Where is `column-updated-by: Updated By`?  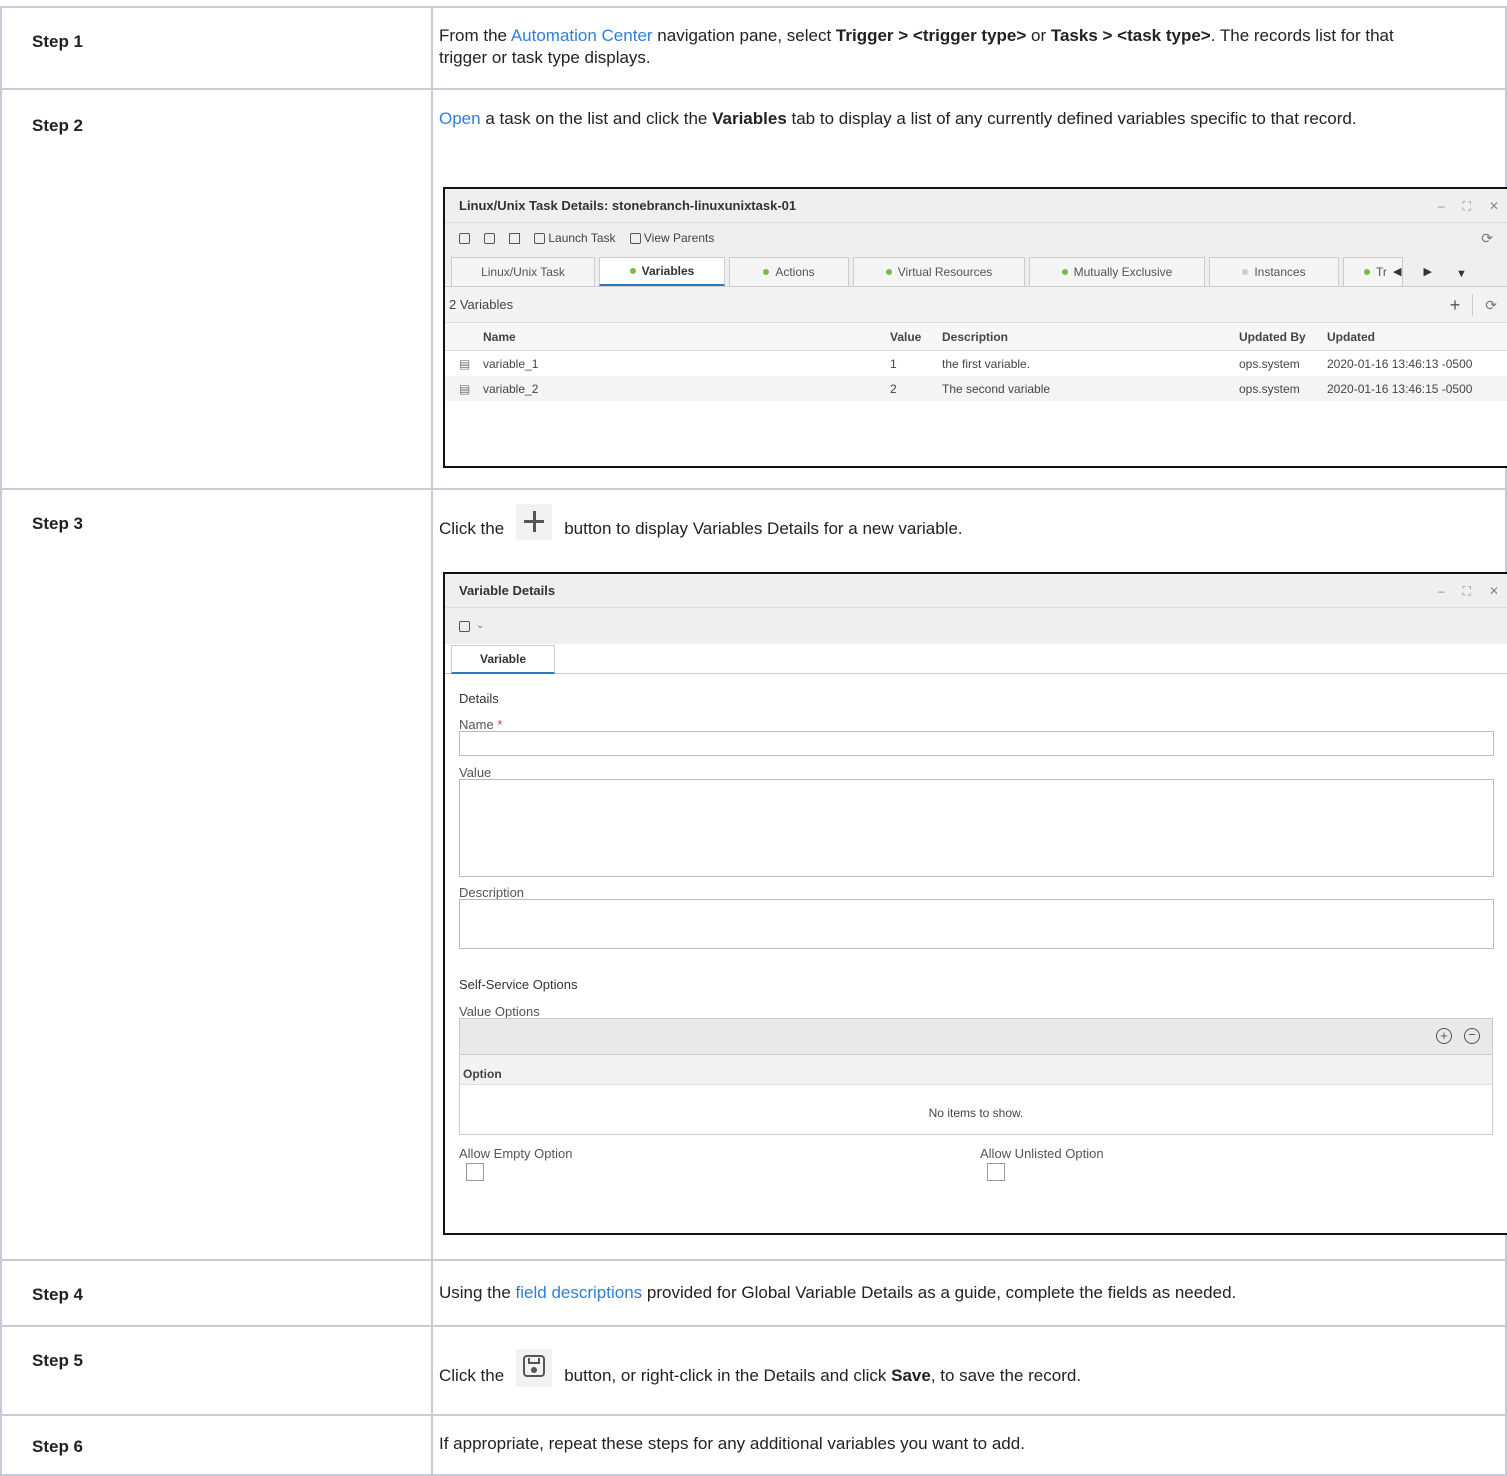
column-updated-by: Updated By is located at coordinates (1283, 337).